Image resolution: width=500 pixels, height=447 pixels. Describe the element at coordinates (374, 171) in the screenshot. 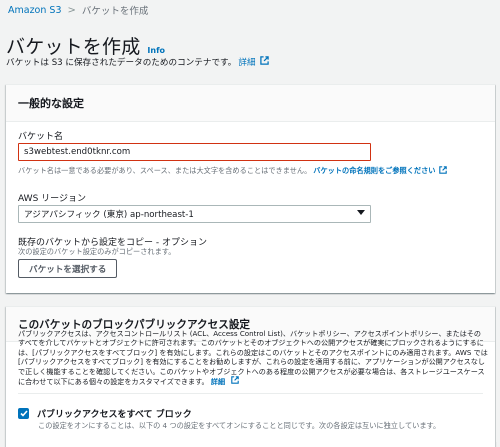

I see `naming-rules-link: バケットの命名規則をご参照ください` at that location.